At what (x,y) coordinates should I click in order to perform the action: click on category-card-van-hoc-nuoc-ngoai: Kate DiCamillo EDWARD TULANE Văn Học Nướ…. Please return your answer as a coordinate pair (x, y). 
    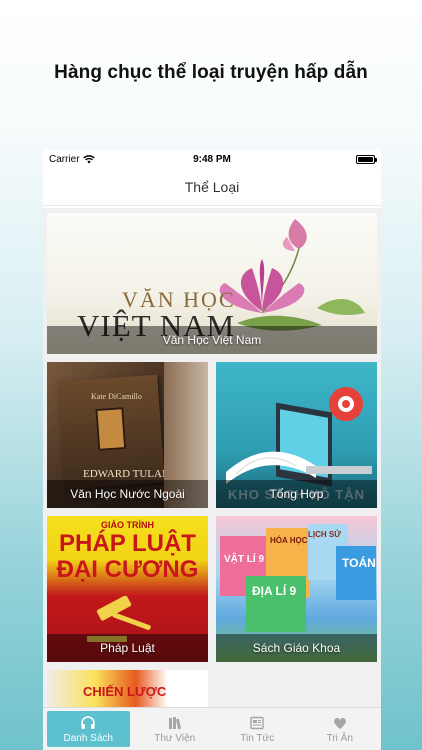
    Looking at the image, I should click on (127, 435).